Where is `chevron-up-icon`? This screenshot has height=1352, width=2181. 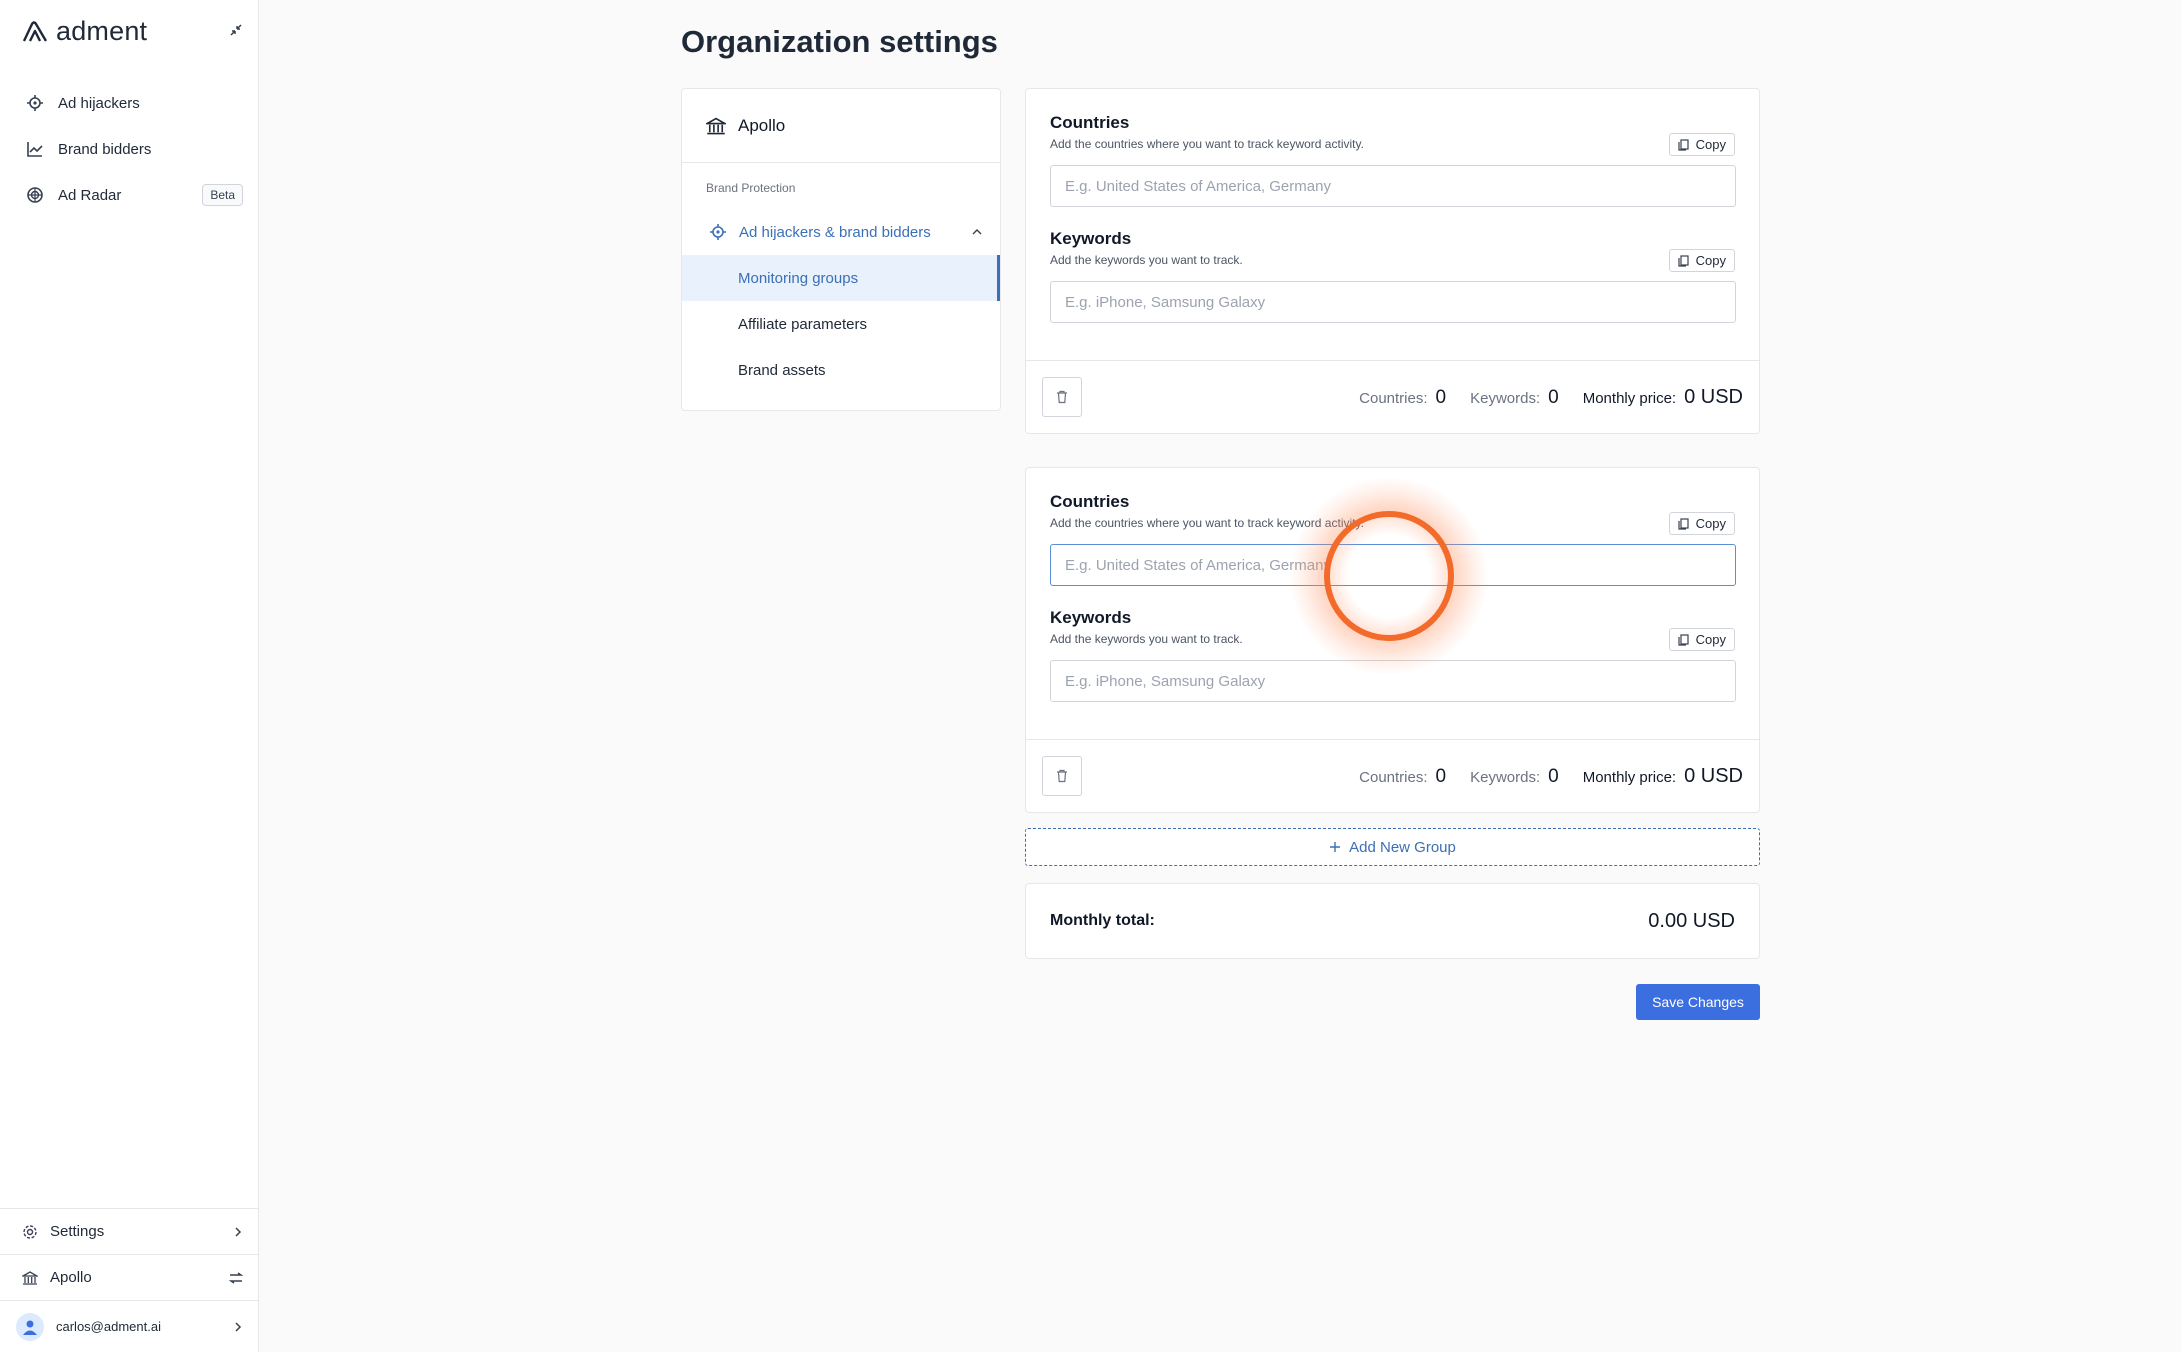 chevron-up-icon is located at coordinates (977, 232).